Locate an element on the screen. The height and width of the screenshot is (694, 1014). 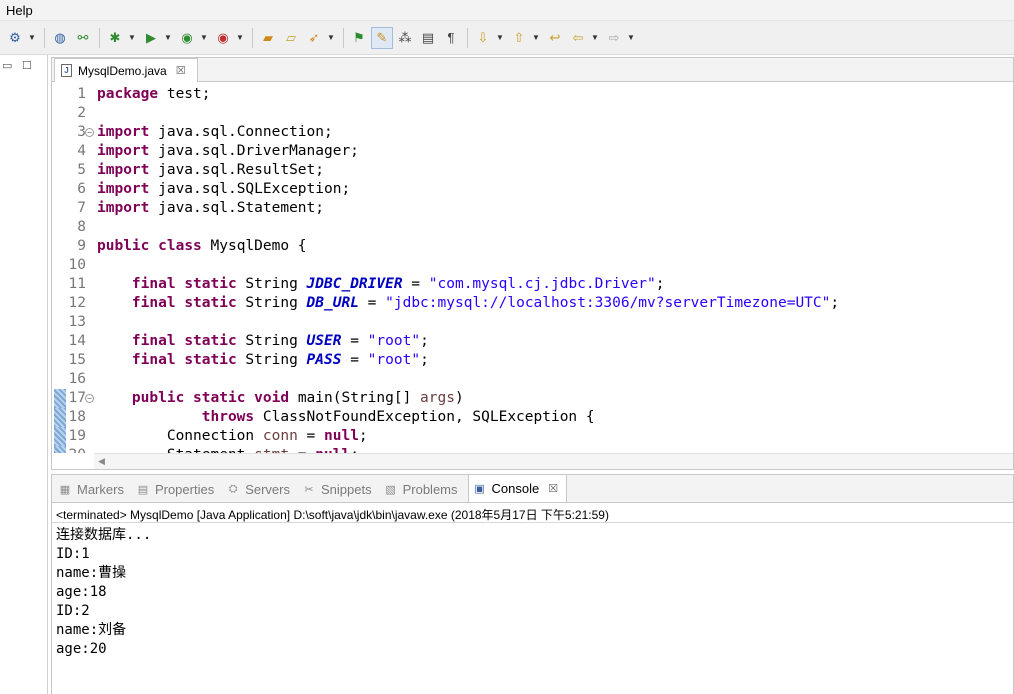
line-number: 2 is located at coordinates (81, 113).